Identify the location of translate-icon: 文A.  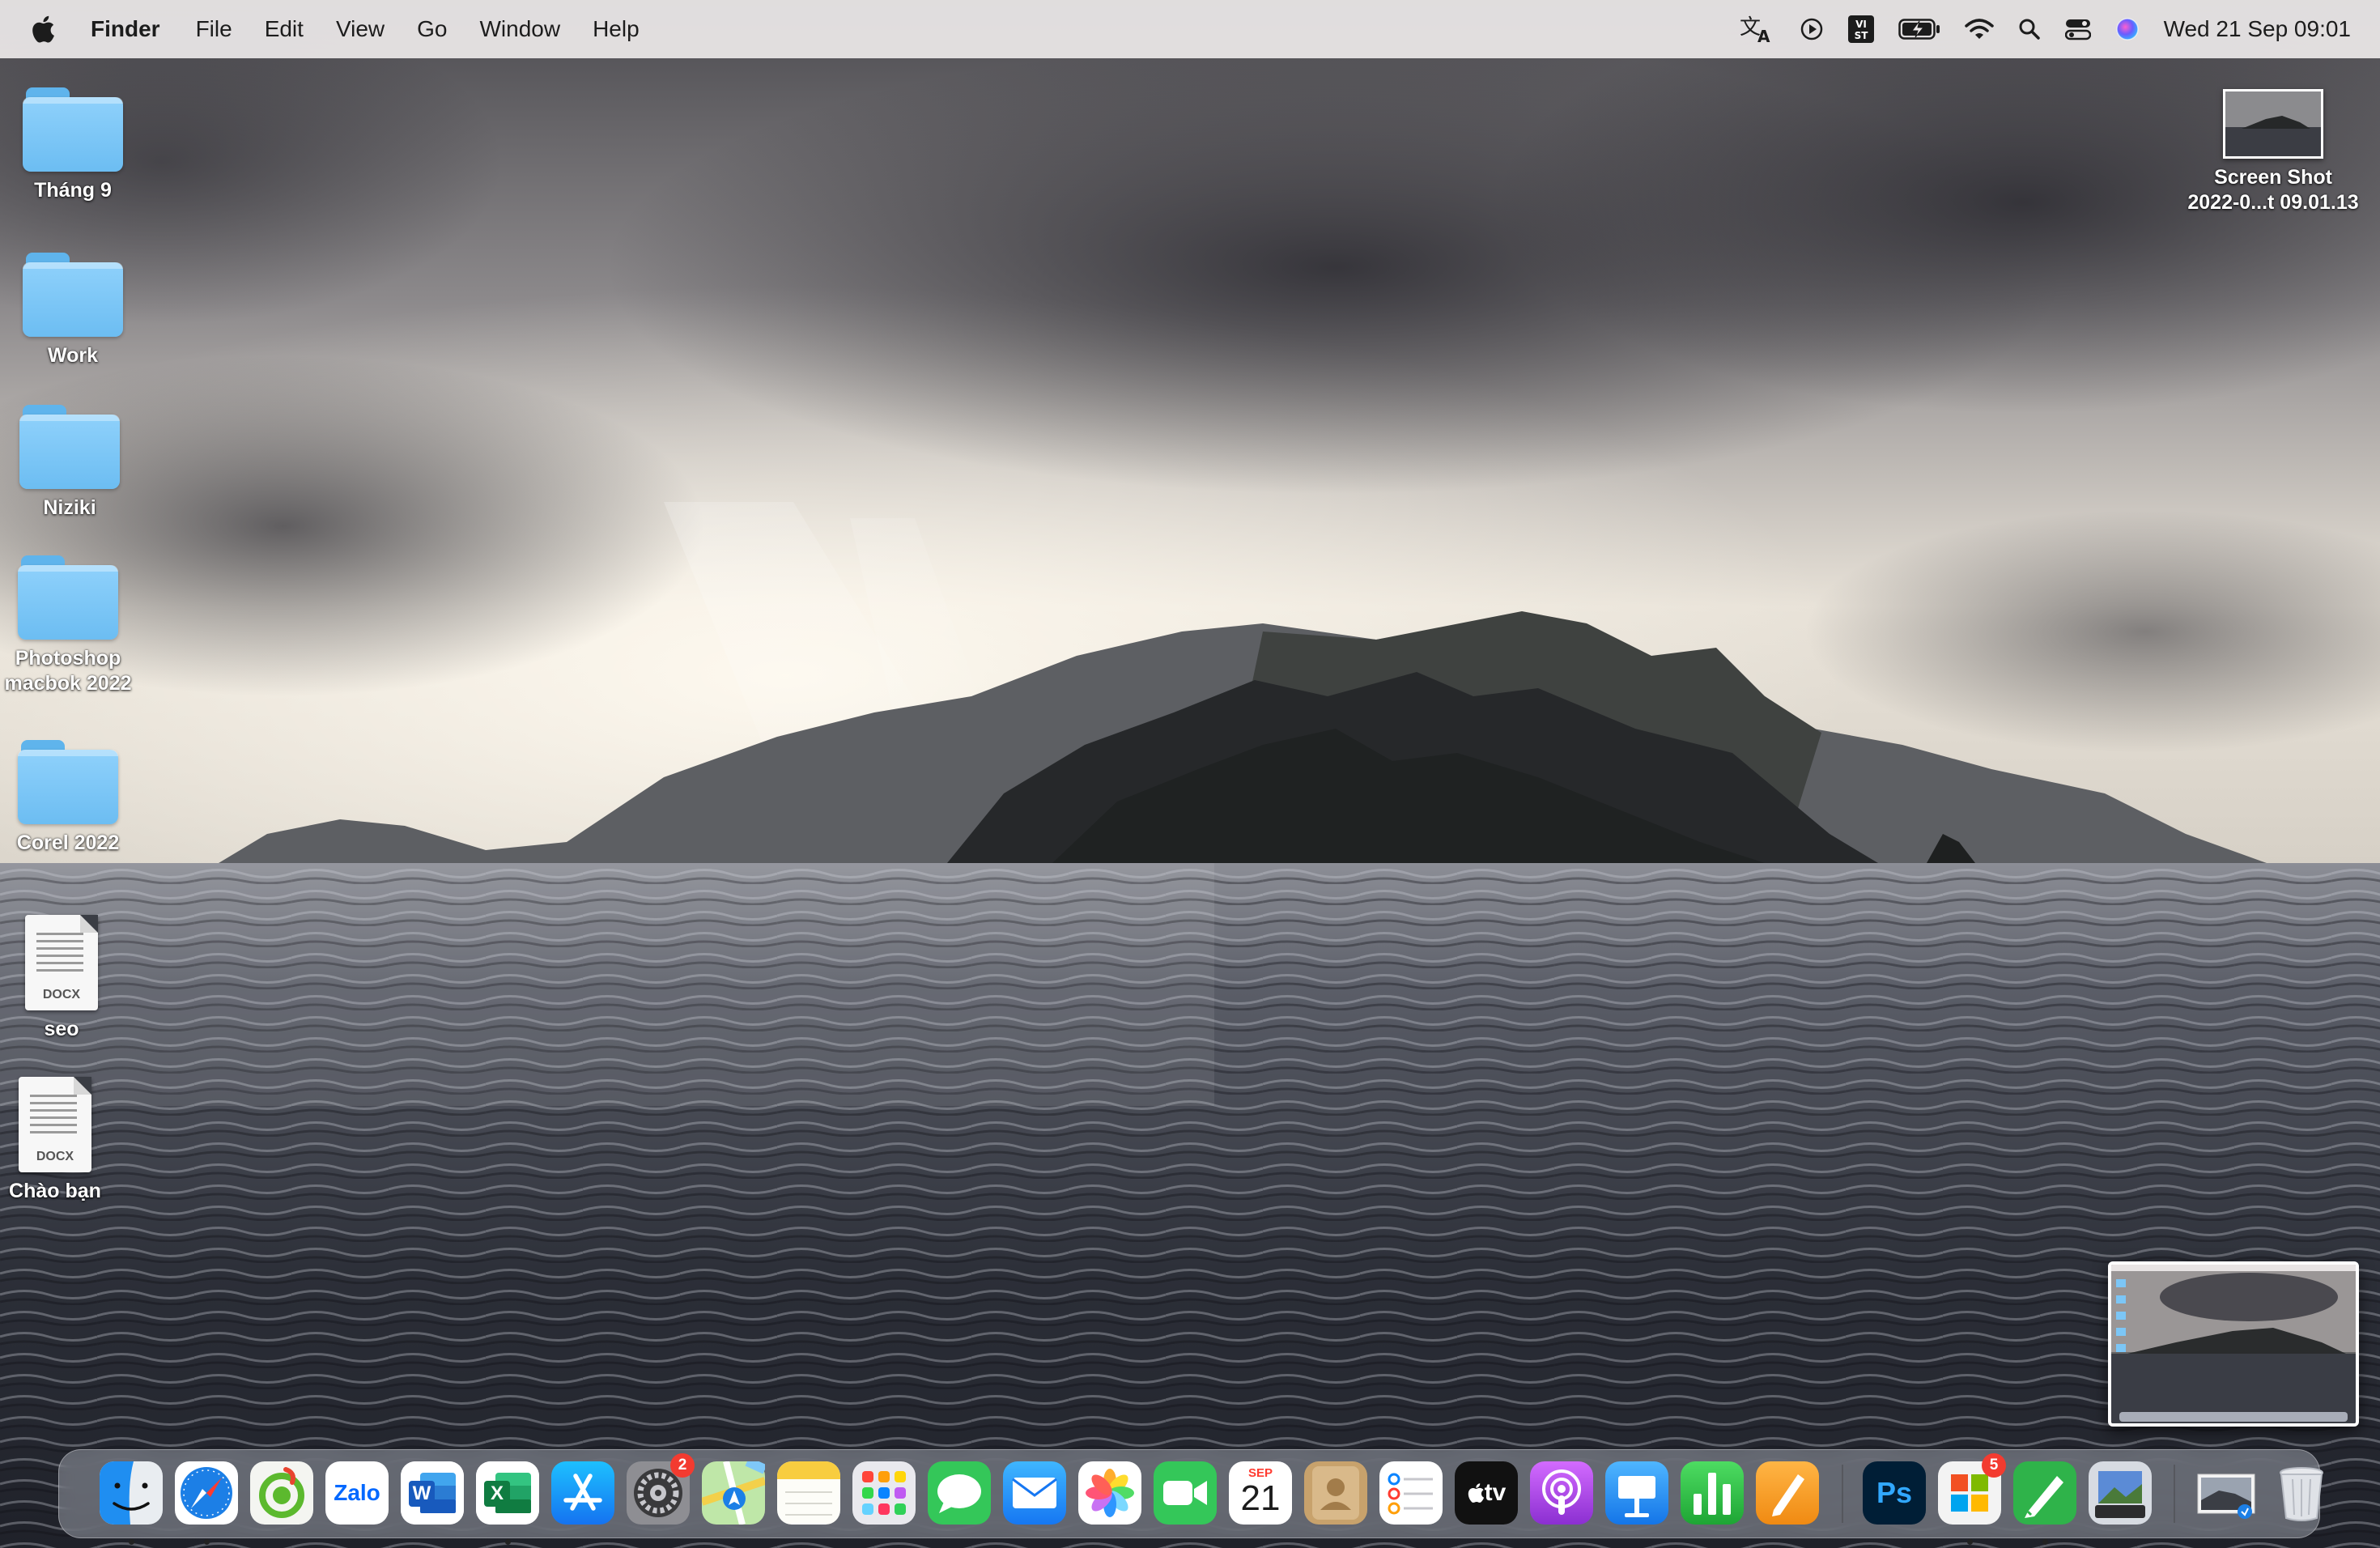
(1757, 29).